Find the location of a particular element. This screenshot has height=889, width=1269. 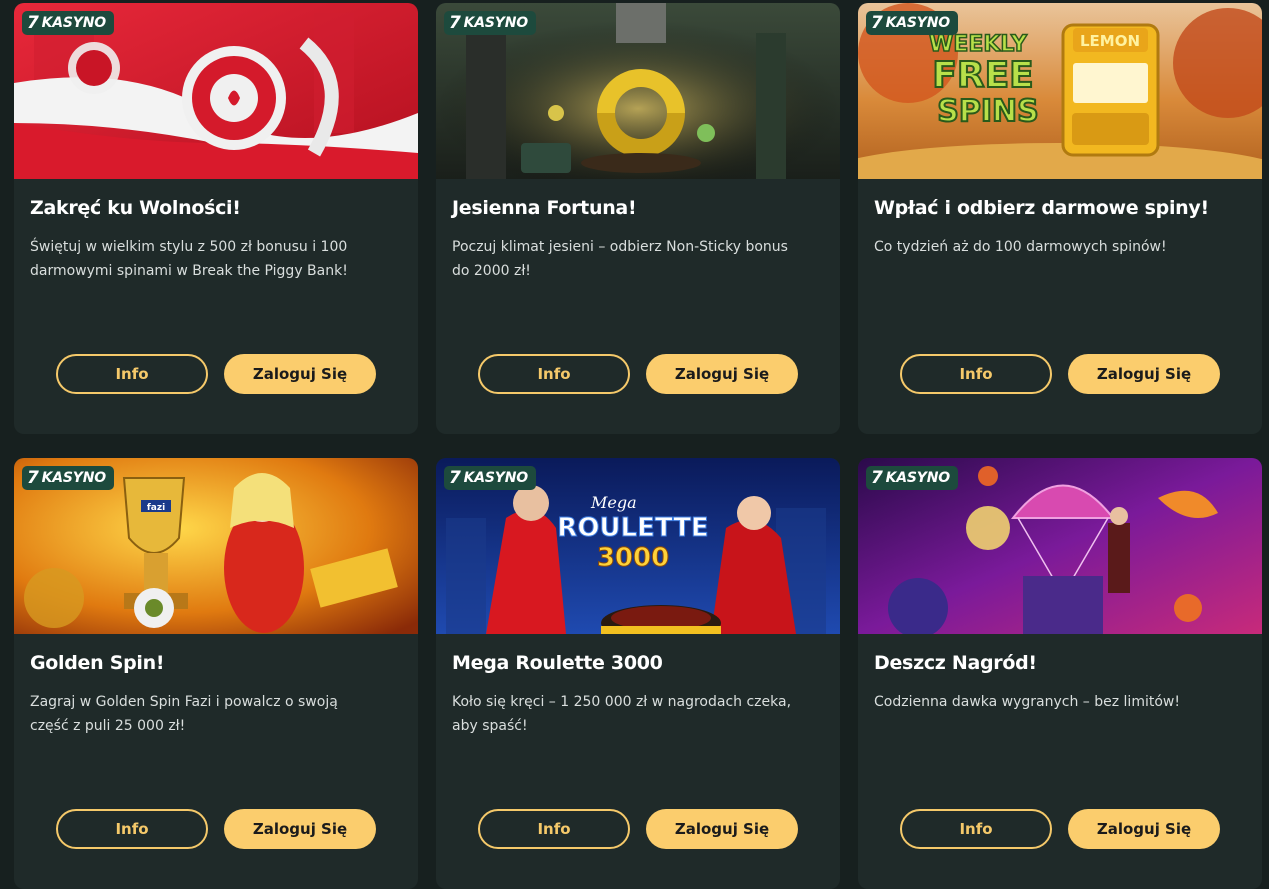

promo-title: Mega Roulette 3000 is located at coordinates (557, 663).